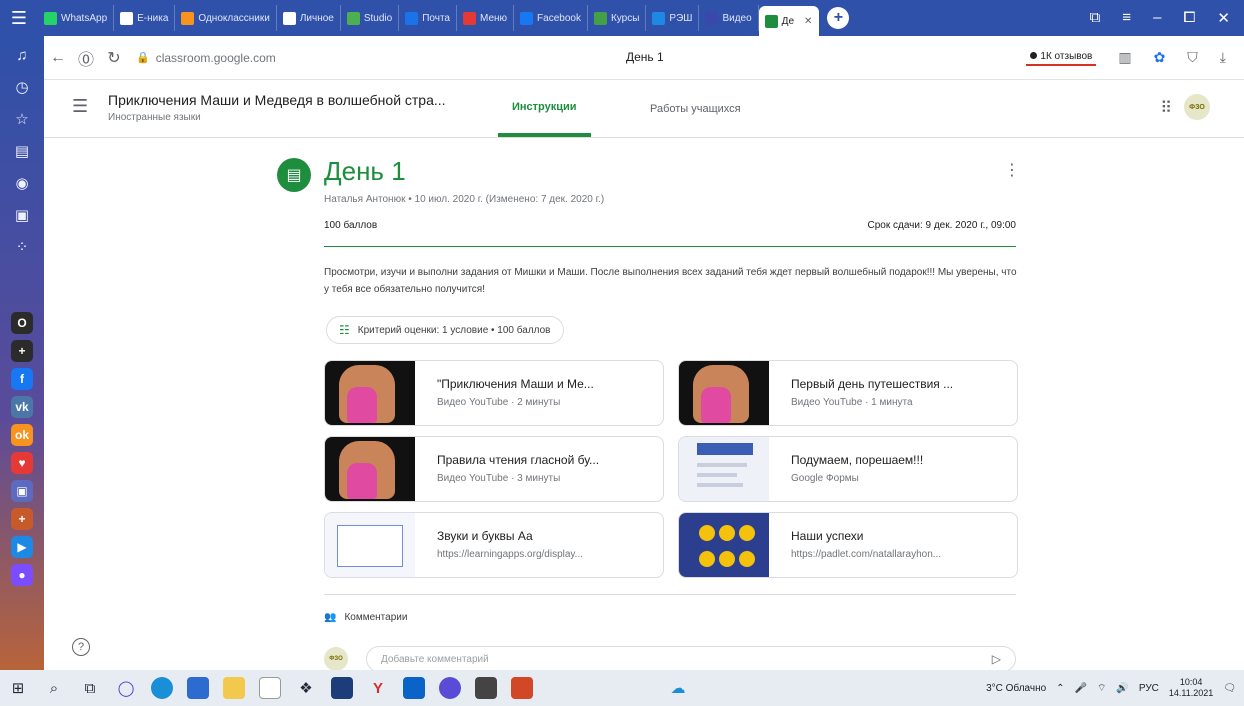 The image size is (1244, 706). I want to click on edge-icon, so click(162, 688).